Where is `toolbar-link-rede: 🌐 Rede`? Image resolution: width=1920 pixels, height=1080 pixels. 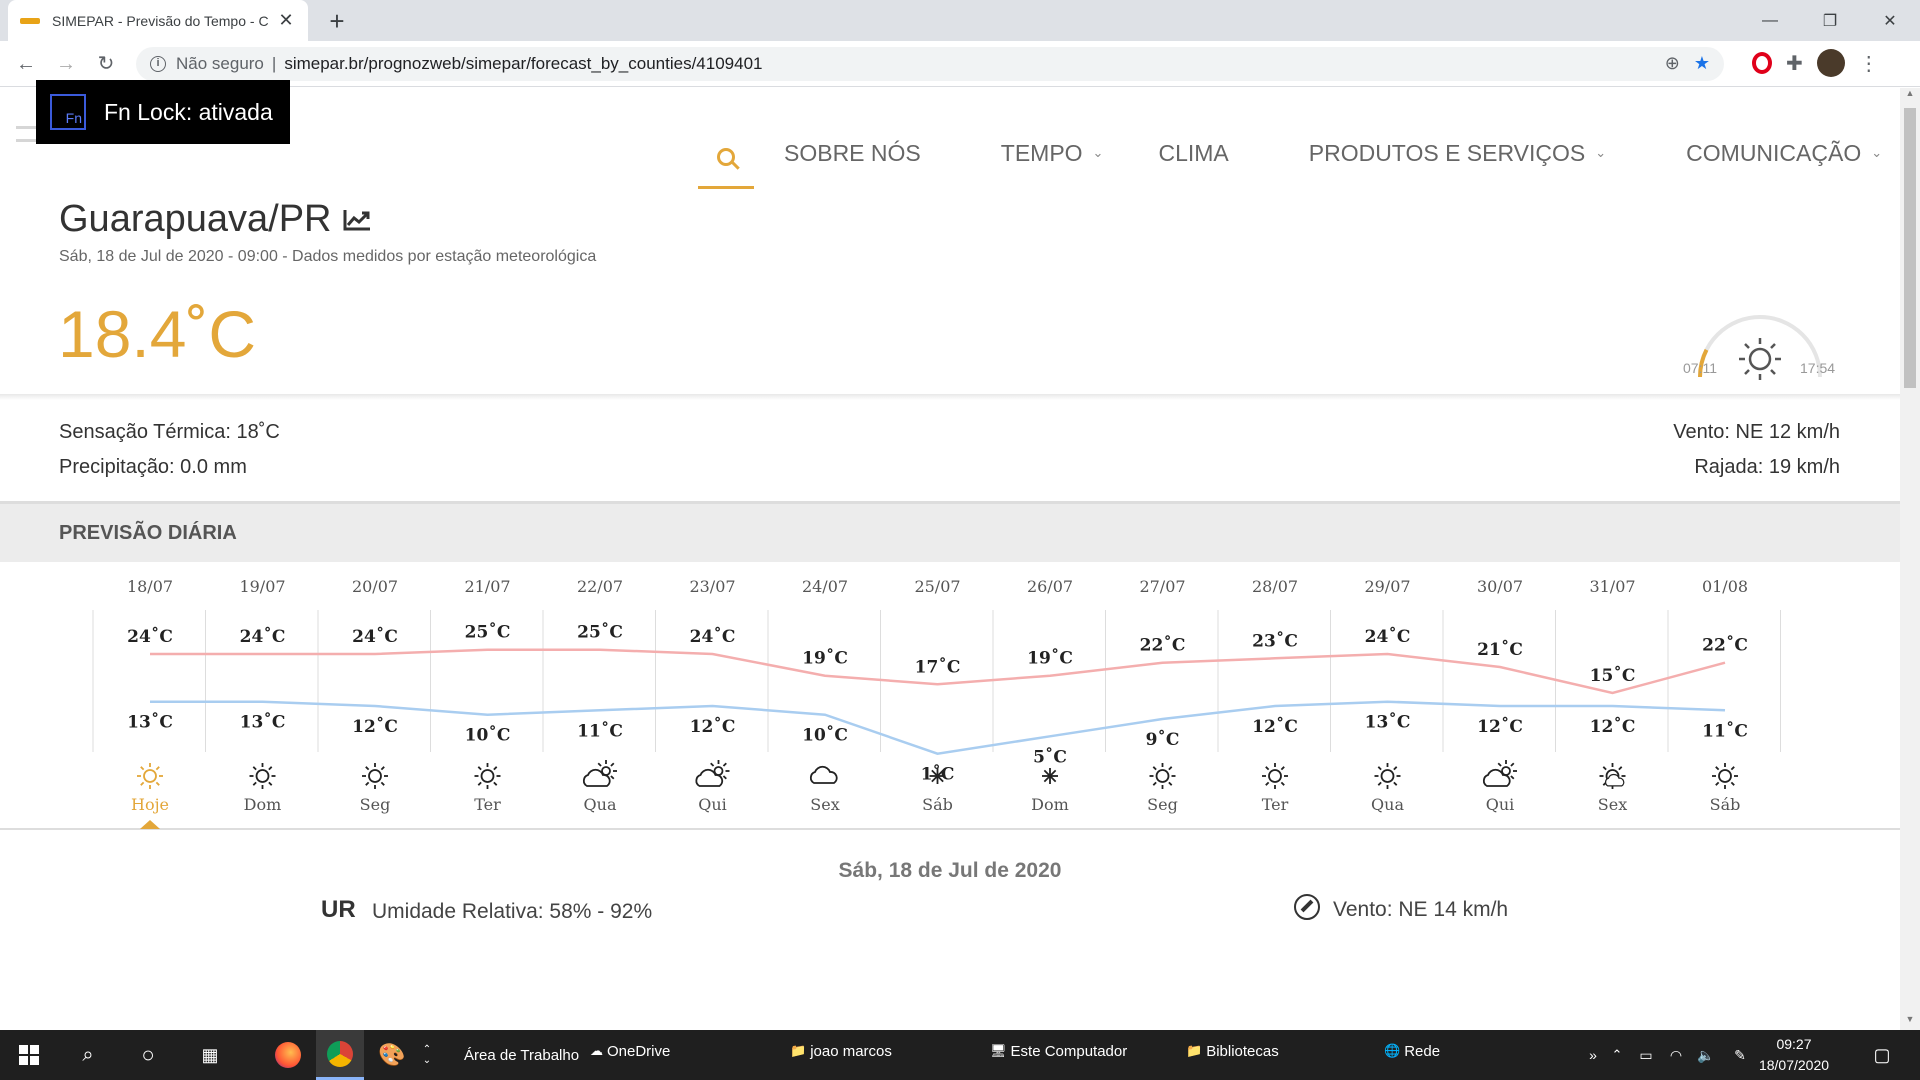
toolbar-link-rede: 🌐 Rede is located at coordinates (1412, 1051).